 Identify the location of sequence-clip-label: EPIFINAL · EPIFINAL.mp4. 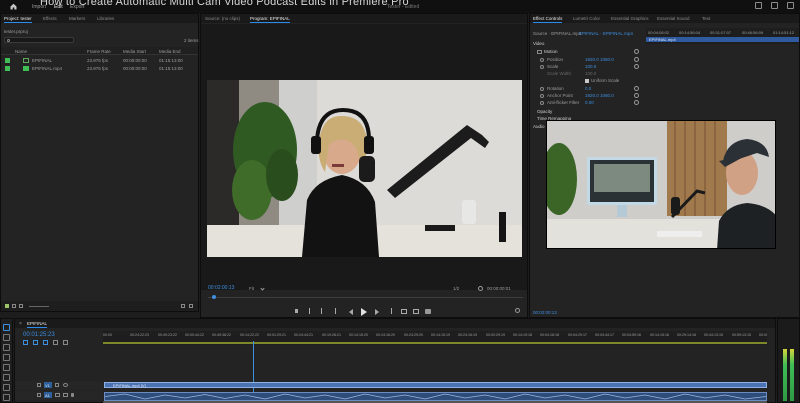
(606, 33).